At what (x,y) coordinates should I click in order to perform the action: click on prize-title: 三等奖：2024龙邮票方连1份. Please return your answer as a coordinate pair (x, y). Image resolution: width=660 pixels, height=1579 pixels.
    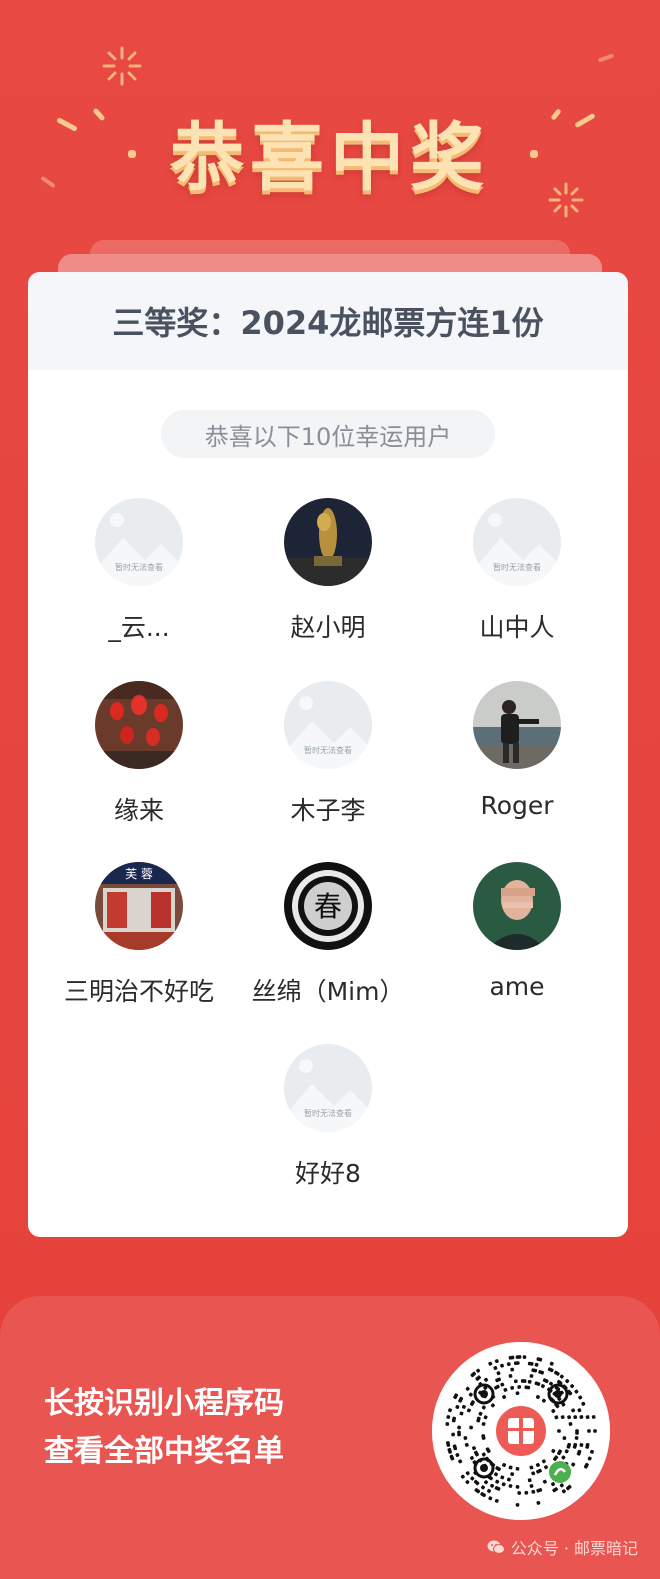
    Looking at the image, I should click on (328, 321).